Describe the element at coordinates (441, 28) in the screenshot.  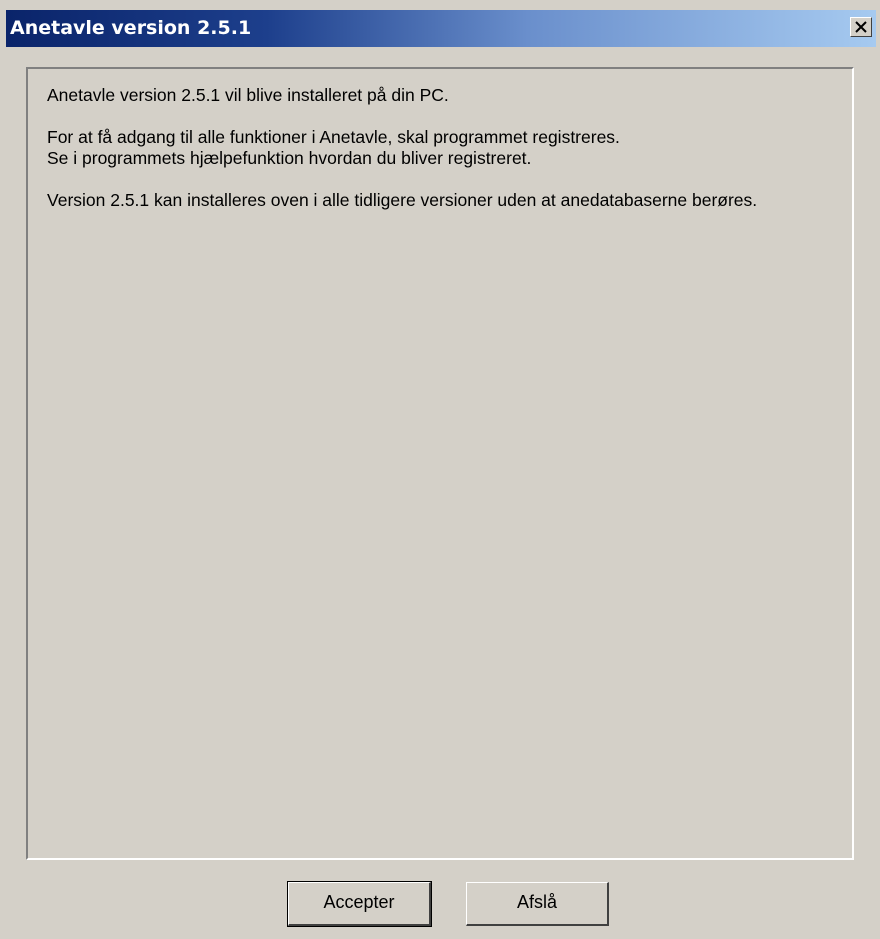
I see `title-bar: Anetavle version 2.5.1` at that location.